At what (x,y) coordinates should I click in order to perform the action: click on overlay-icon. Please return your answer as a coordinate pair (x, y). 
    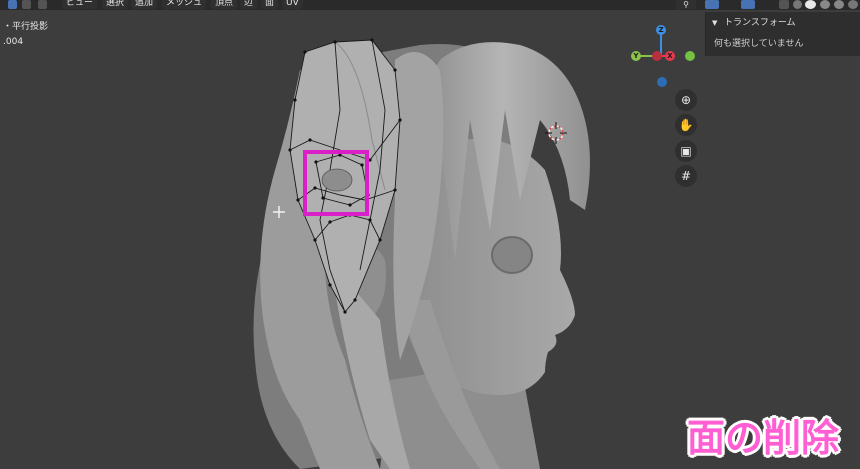
    Looking at the image, I should click on (748, 4).